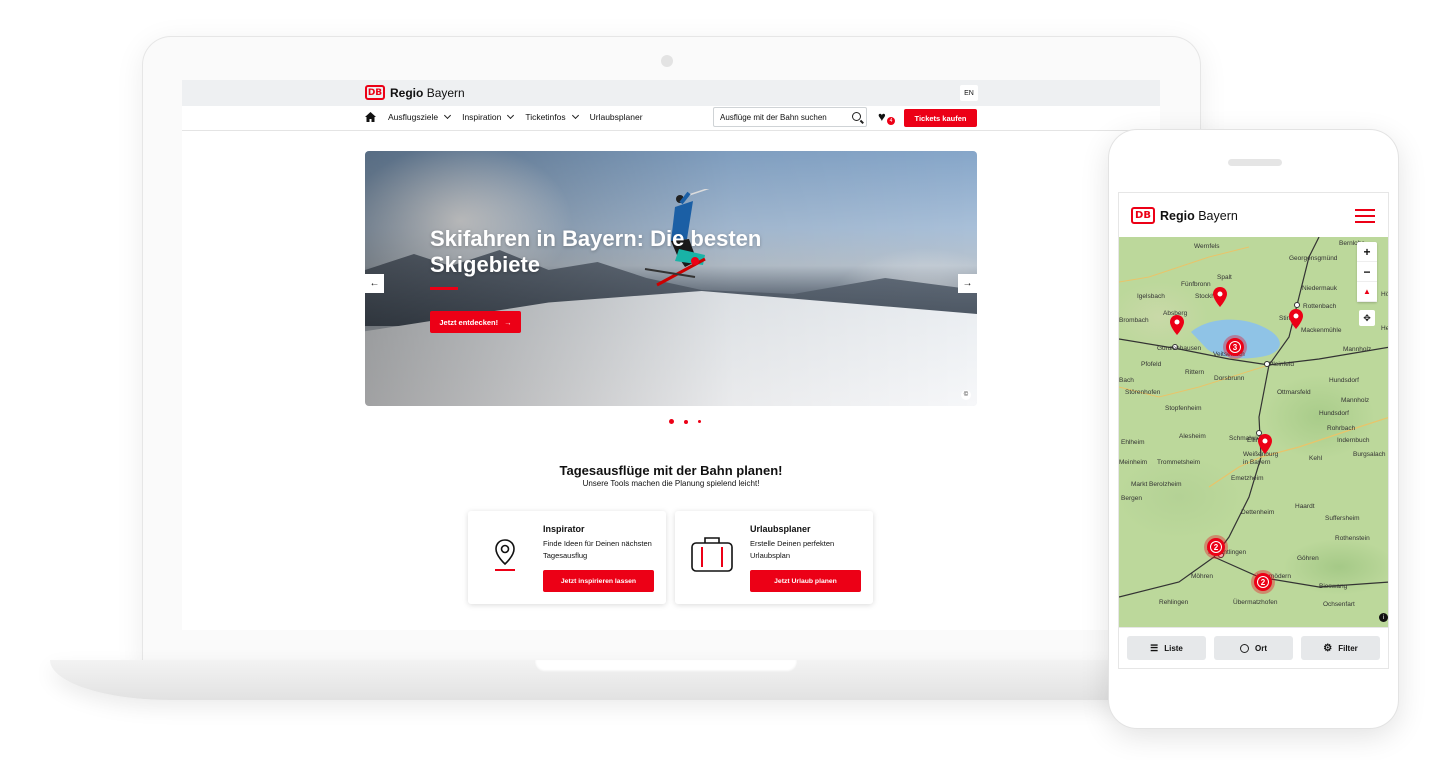 The height and width of the screenshot is (760, 1429). I want to click on nav-item-ticketinfos: Ticketinfos, so click(552, 116).